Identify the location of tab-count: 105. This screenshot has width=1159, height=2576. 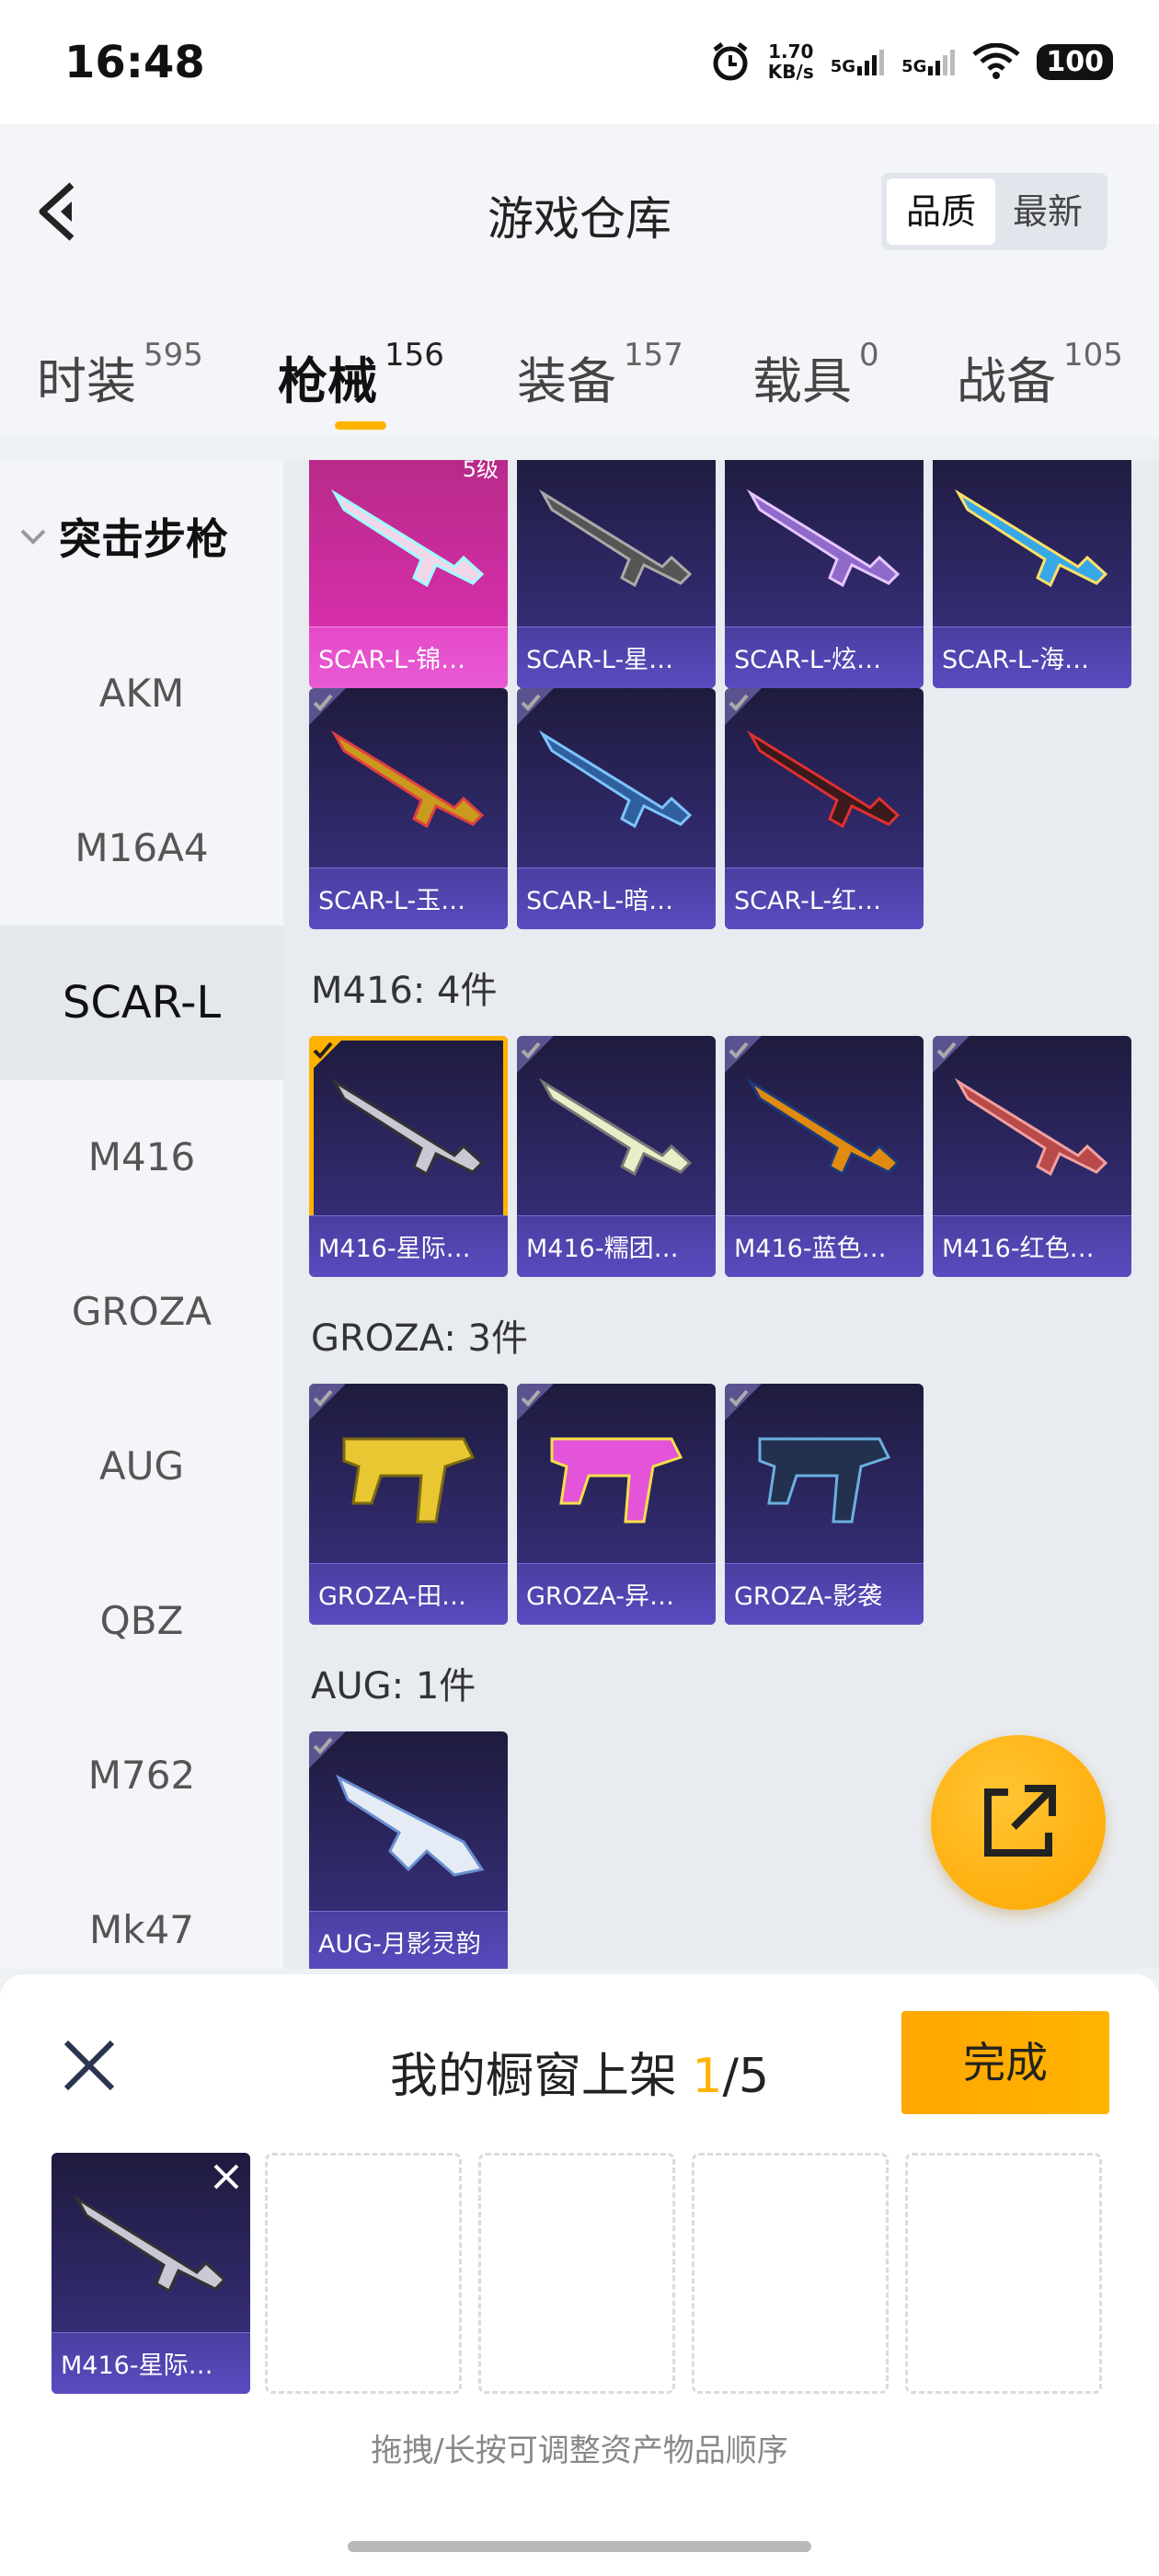
(1093, 355).